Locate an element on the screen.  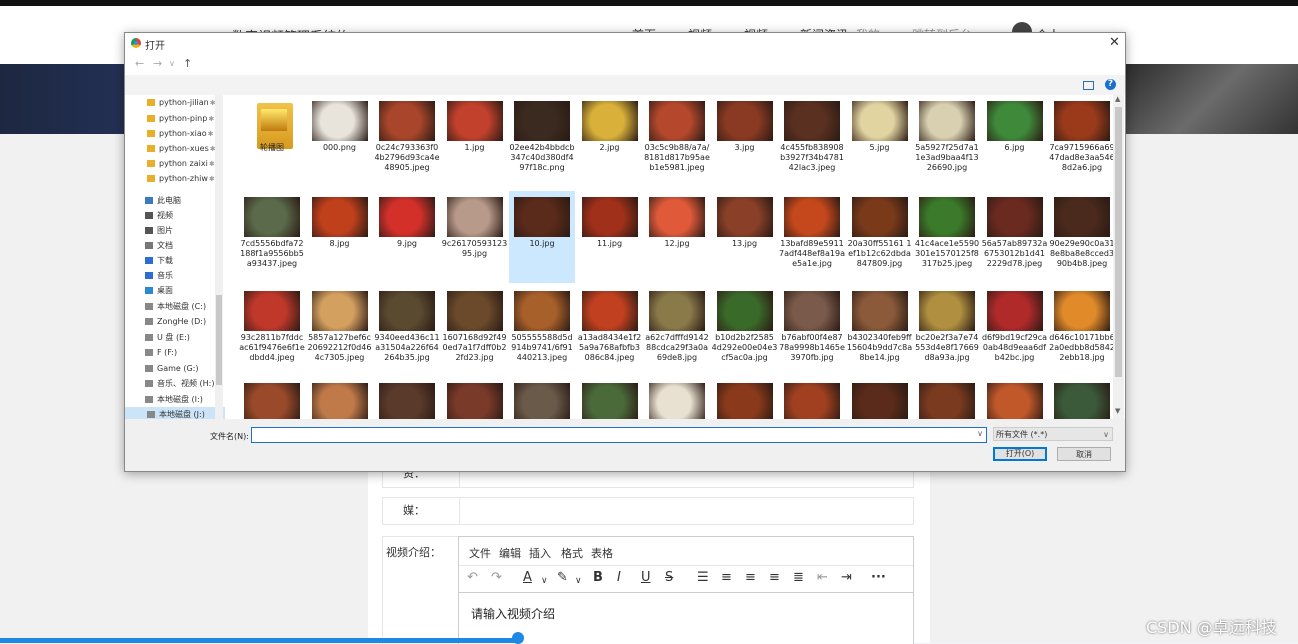
italic-icon: I is located at coordinates (619, 578).